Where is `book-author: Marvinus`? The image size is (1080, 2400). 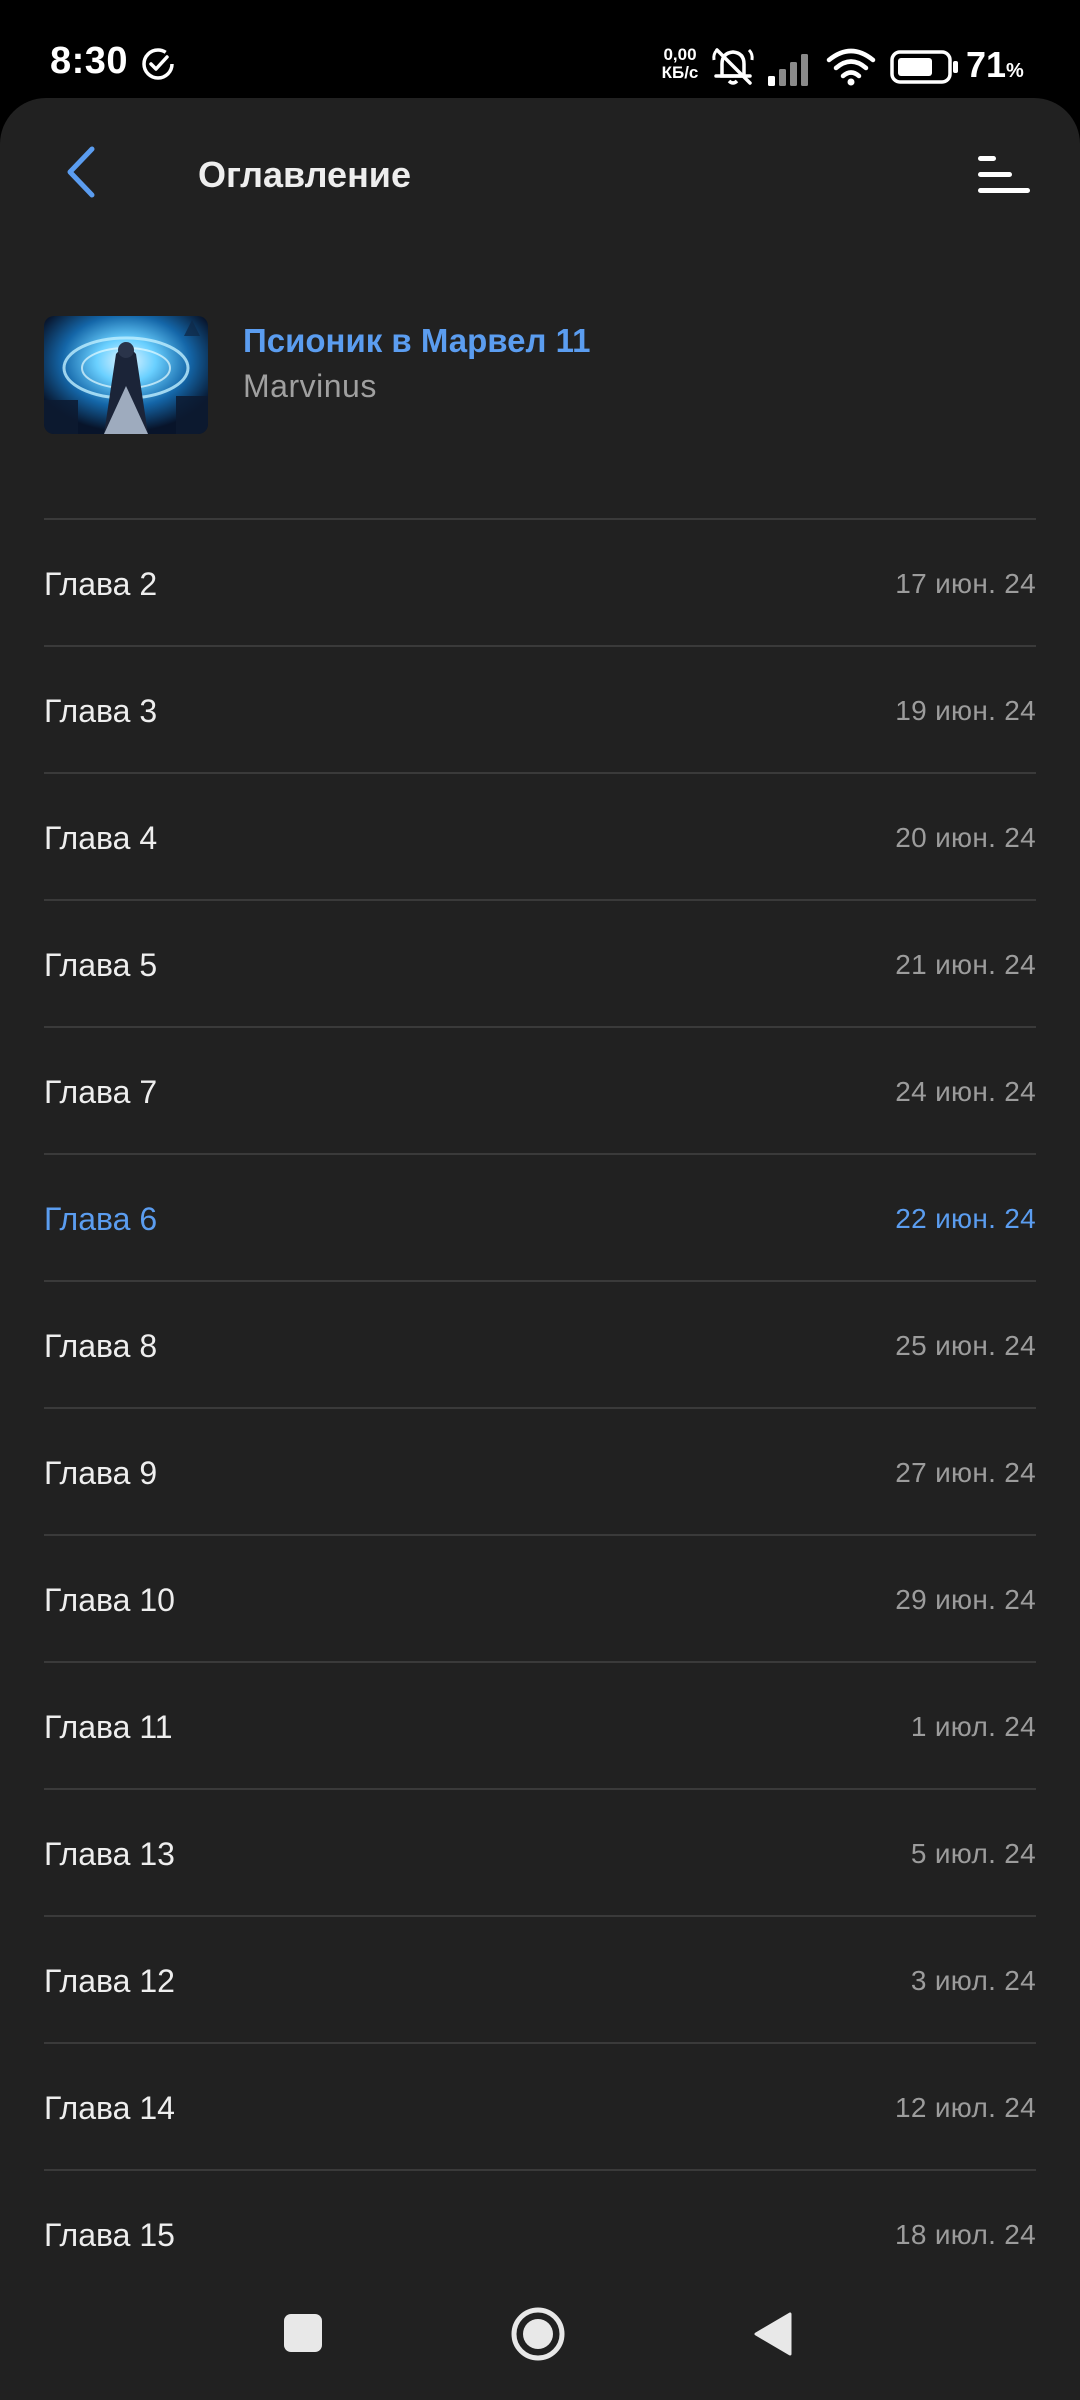
book-author: Marvinus is located at coordinates (310, 386).